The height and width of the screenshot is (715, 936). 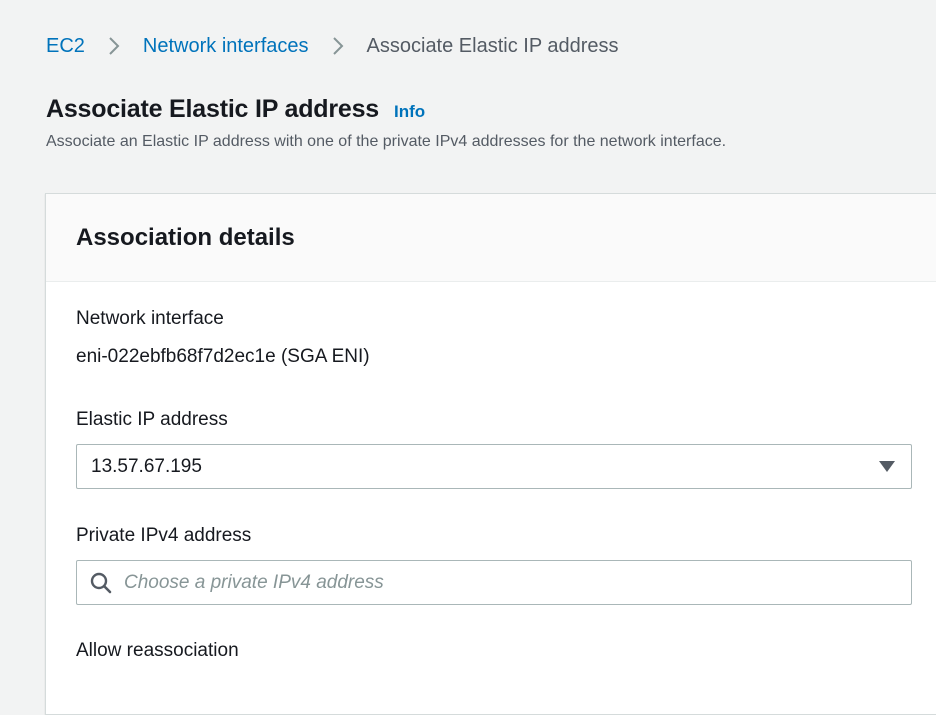 What do you see at coordinates (494, 466) in the screenshot?
I see `elastic-ip-select: 13.57.67.195` at bounding box center [494, 466].